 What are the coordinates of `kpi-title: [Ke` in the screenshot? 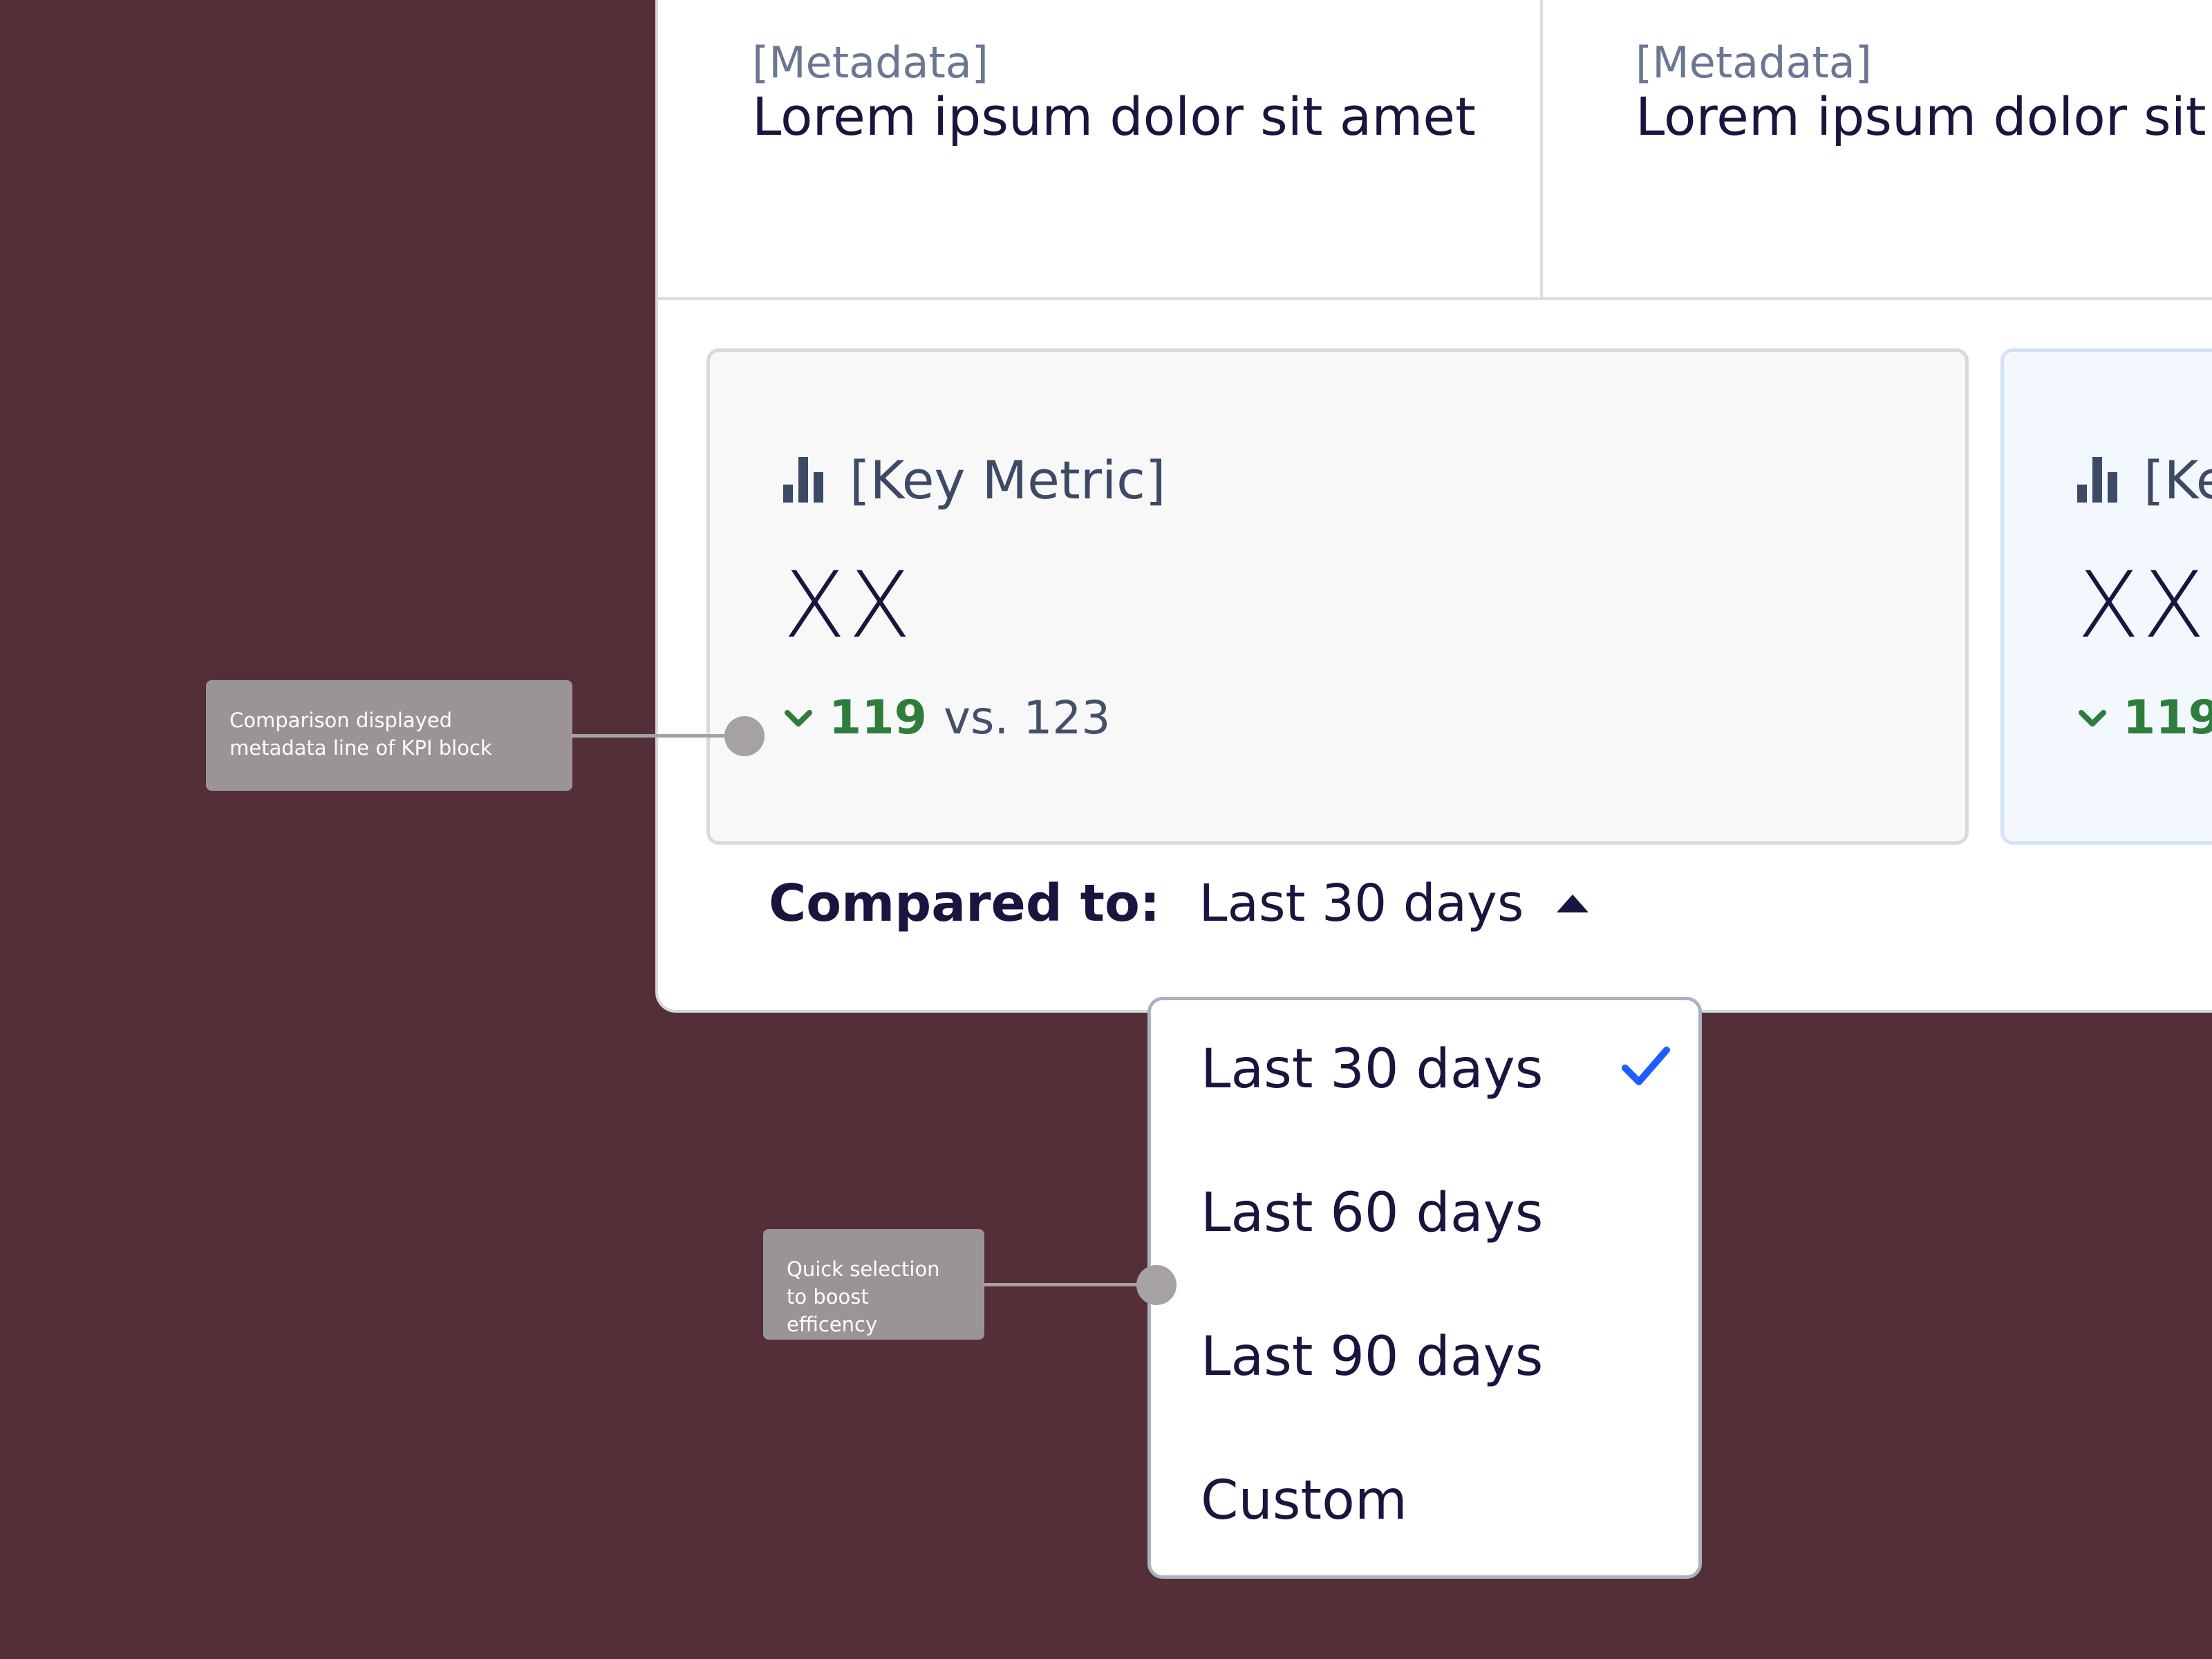 It's located at (2144, 480).